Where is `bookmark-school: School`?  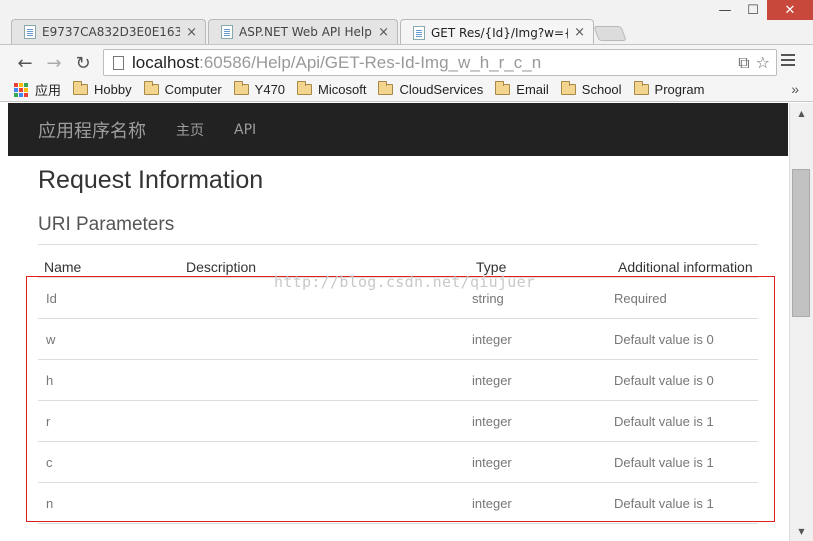
bookmark-school: School is located at coordinates (591, 89).